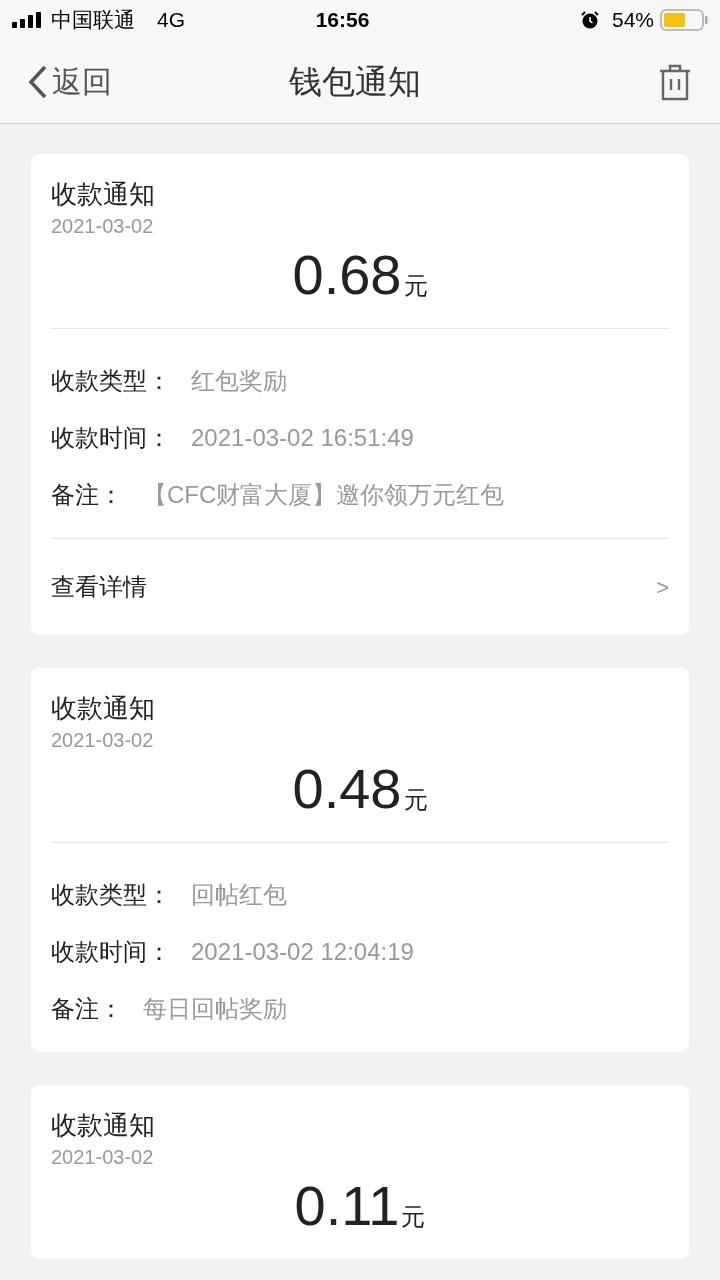 The width and height of the screenshot is (720, 1280). What do you see at coordinates (171, 20) in the screenshot?
I see `network-type: 4G` at bounding box center [171, 20].